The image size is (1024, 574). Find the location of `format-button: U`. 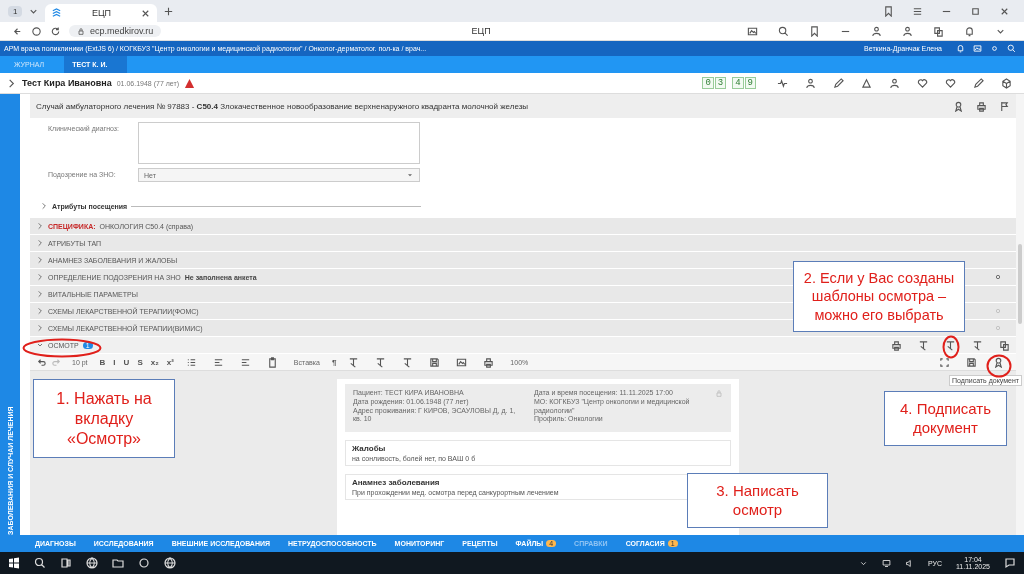

format-button: U is located at coordinates (126, 362).